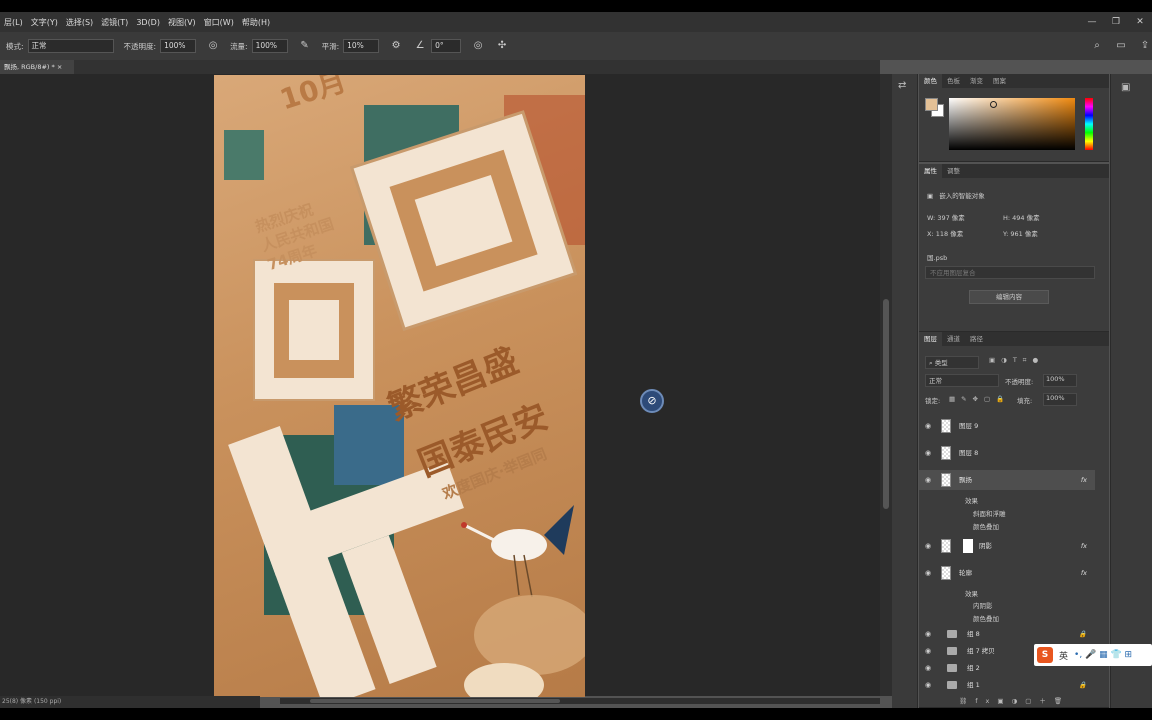 Image resolution: width=1152 pixels, height=720 pixels. Describe the element at coordinates (29, 67) in the screenshot. I see `document-tab-label: 飘扬, RGB/8#) *` at that location.